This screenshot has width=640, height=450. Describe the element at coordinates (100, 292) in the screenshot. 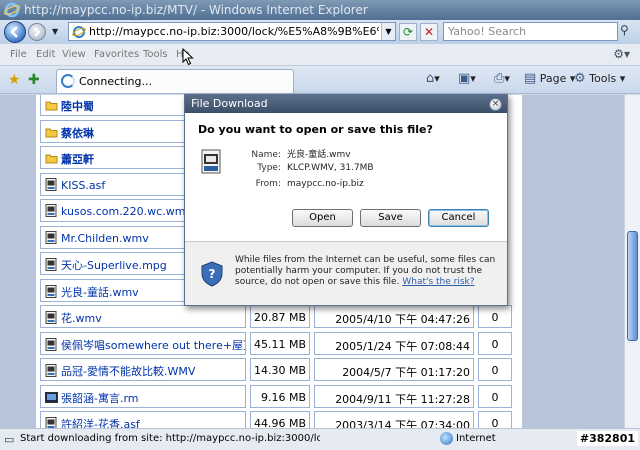

I see `file-link: 光良-童話.wmv` at that location.